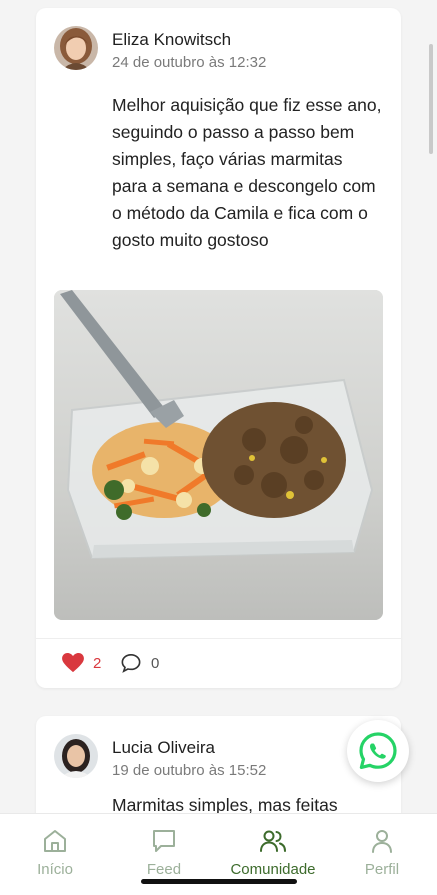 The height and width of the screenshot is (895, 437). Describe the element at coordinates (189, 770) in the screenshot. I see `post-date: 19 de outubro às 15:52` at that location.